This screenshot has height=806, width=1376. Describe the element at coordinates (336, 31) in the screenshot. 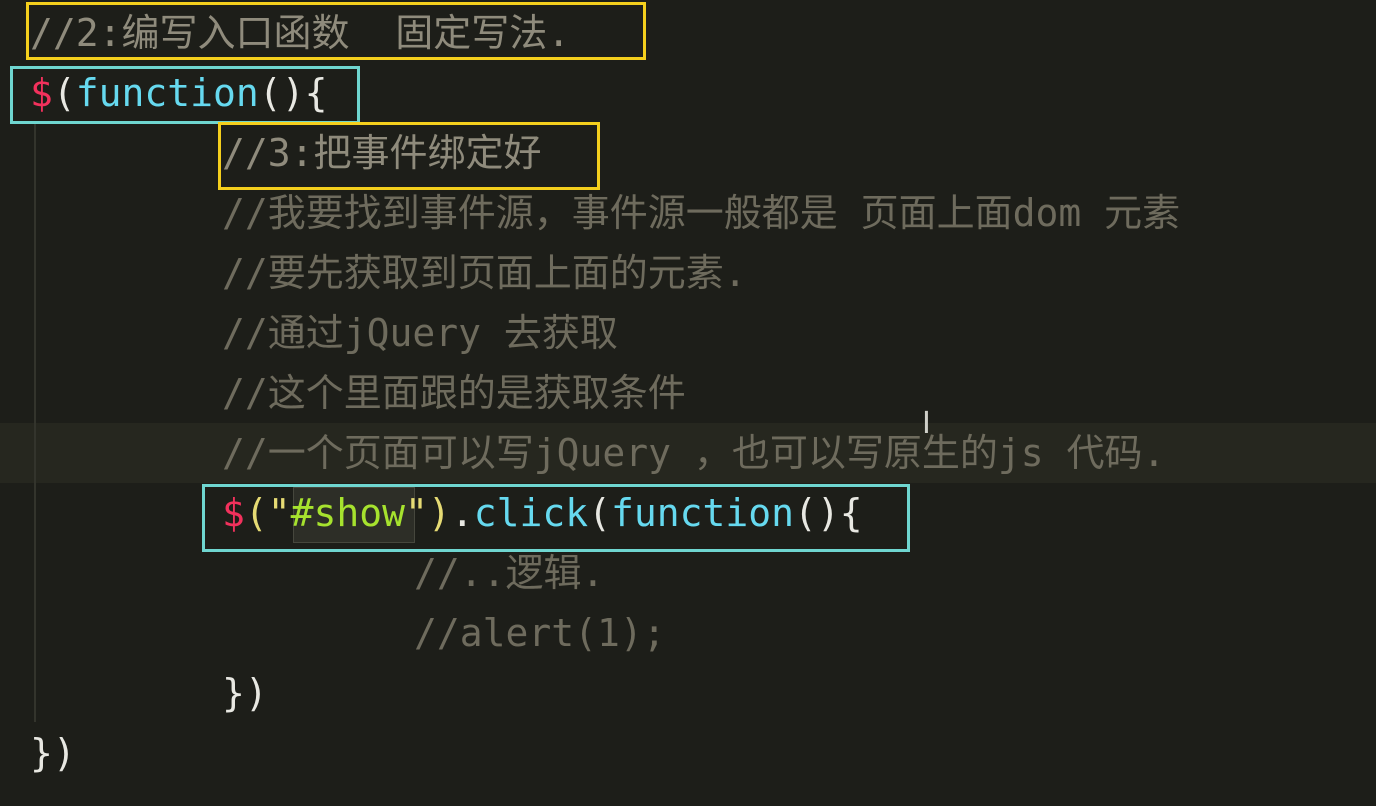

I see `annotation-box-entry-comment` at that location.